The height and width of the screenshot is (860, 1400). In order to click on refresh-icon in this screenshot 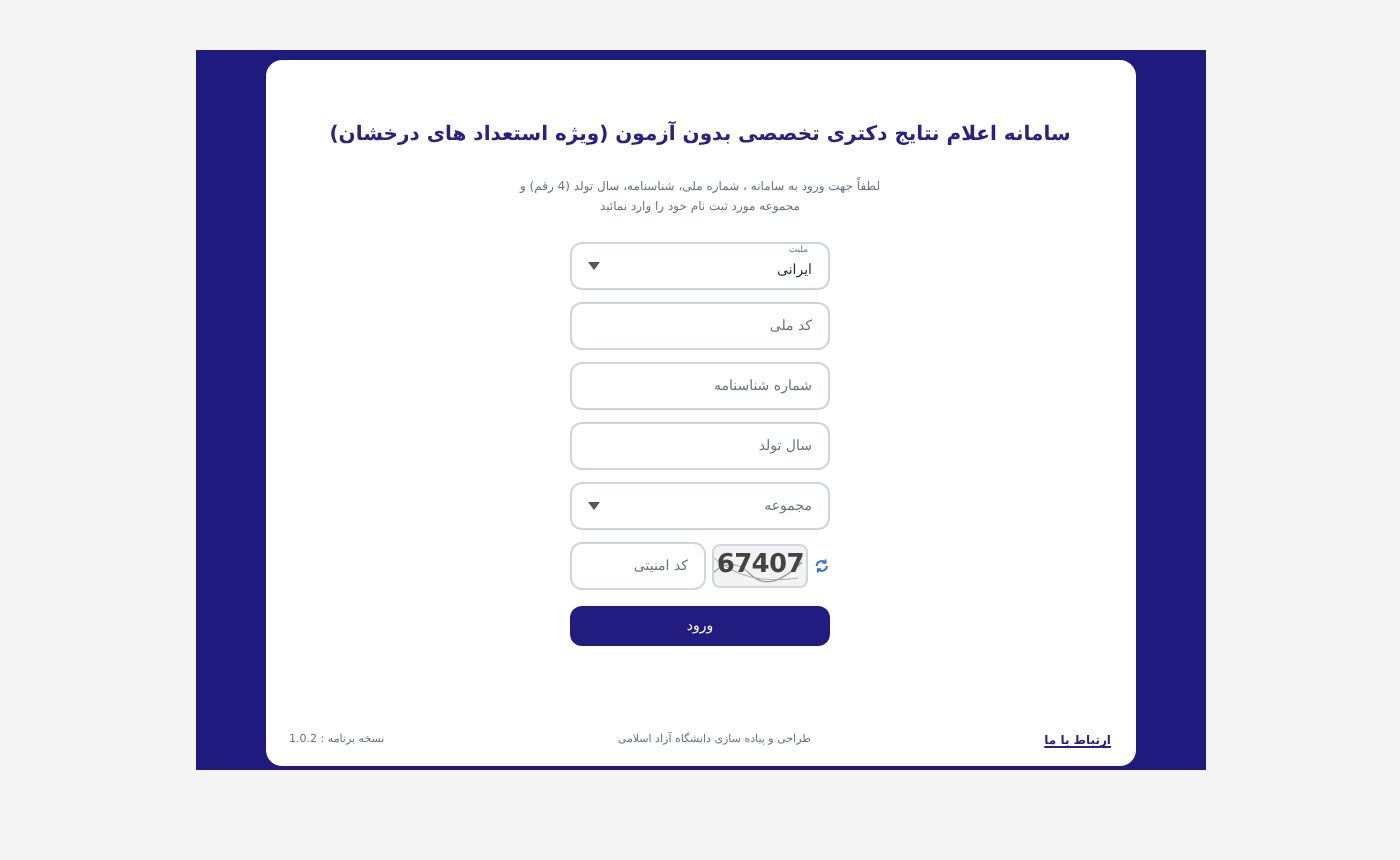, I will do `click(822, 566)`.